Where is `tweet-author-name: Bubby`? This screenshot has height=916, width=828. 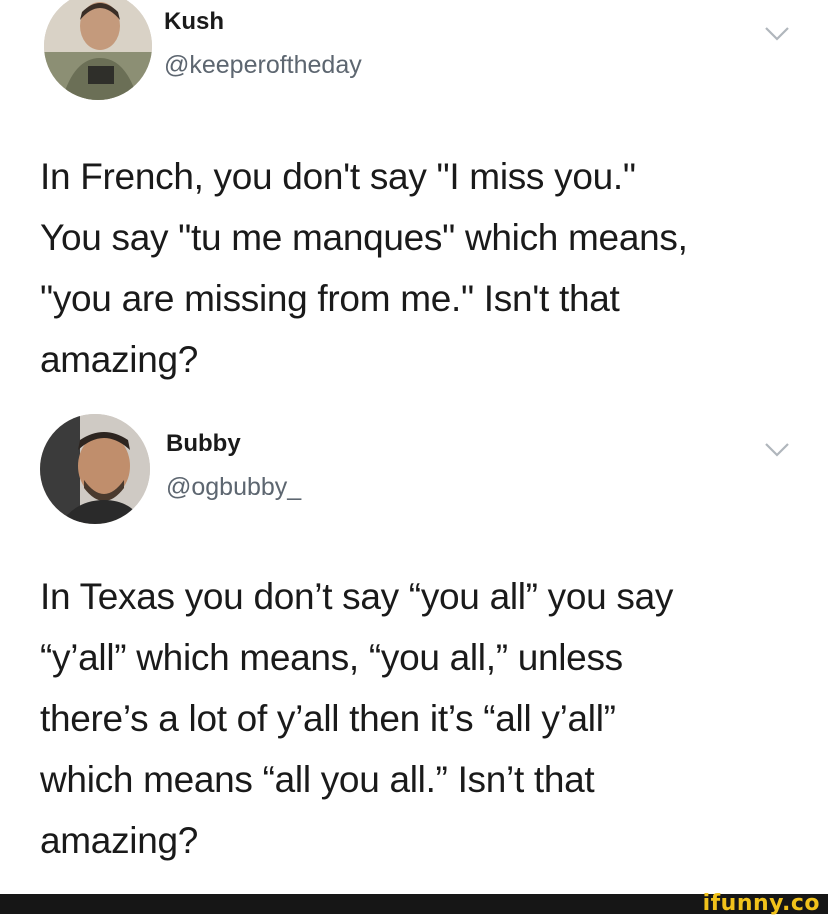 tweet-author-name: Bubby is located at coordinates (203, 444).